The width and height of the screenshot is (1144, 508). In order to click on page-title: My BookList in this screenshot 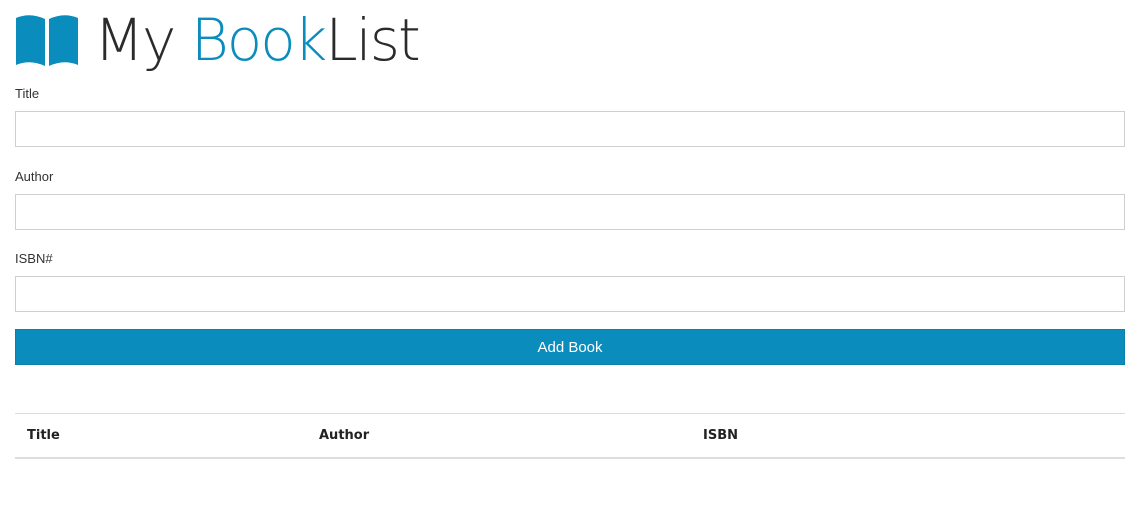, I will do `click(257, 40)`.